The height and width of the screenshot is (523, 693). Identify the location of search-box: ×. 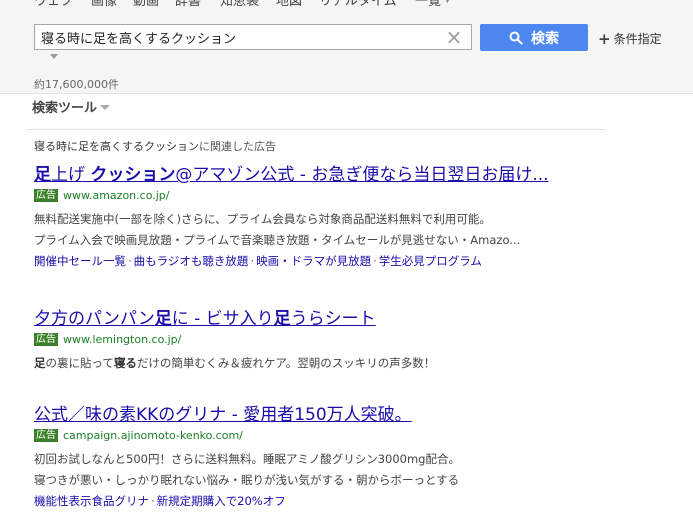
(253, 37).